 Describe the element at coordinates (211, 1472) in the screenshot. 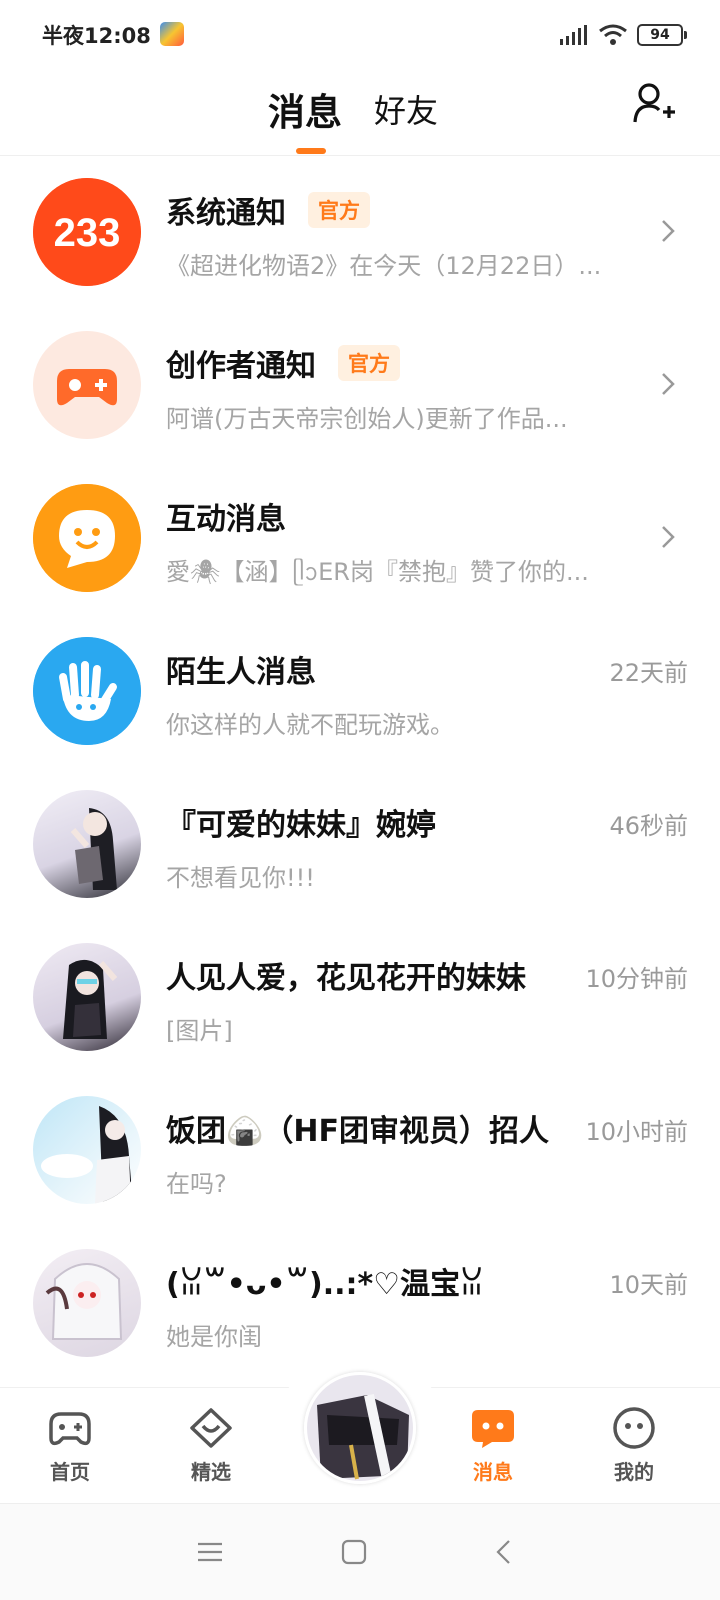

I see `nav-label: 精选` at that location.